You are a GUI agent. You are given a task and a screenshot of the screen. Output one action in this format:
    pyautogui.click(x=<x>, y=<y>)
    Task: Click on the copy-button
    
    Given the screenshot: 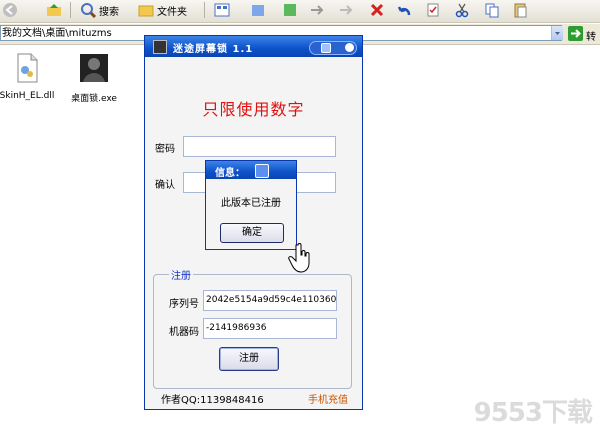 What is the action you would take?
    pyautogui.click(x=492, y=10)
    